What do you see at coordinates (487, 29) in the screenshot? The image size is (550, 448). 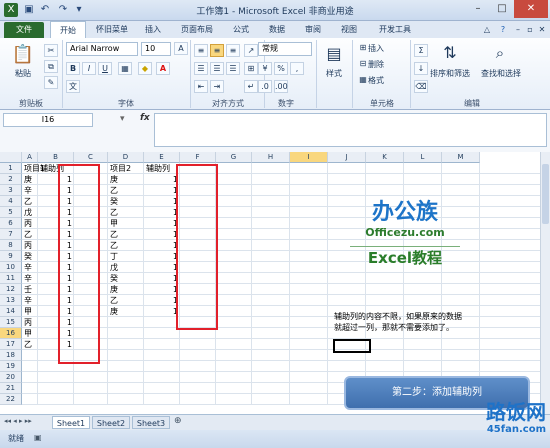 I see `minimize-ribbon-icon: △` at bounding box center [487, 29].